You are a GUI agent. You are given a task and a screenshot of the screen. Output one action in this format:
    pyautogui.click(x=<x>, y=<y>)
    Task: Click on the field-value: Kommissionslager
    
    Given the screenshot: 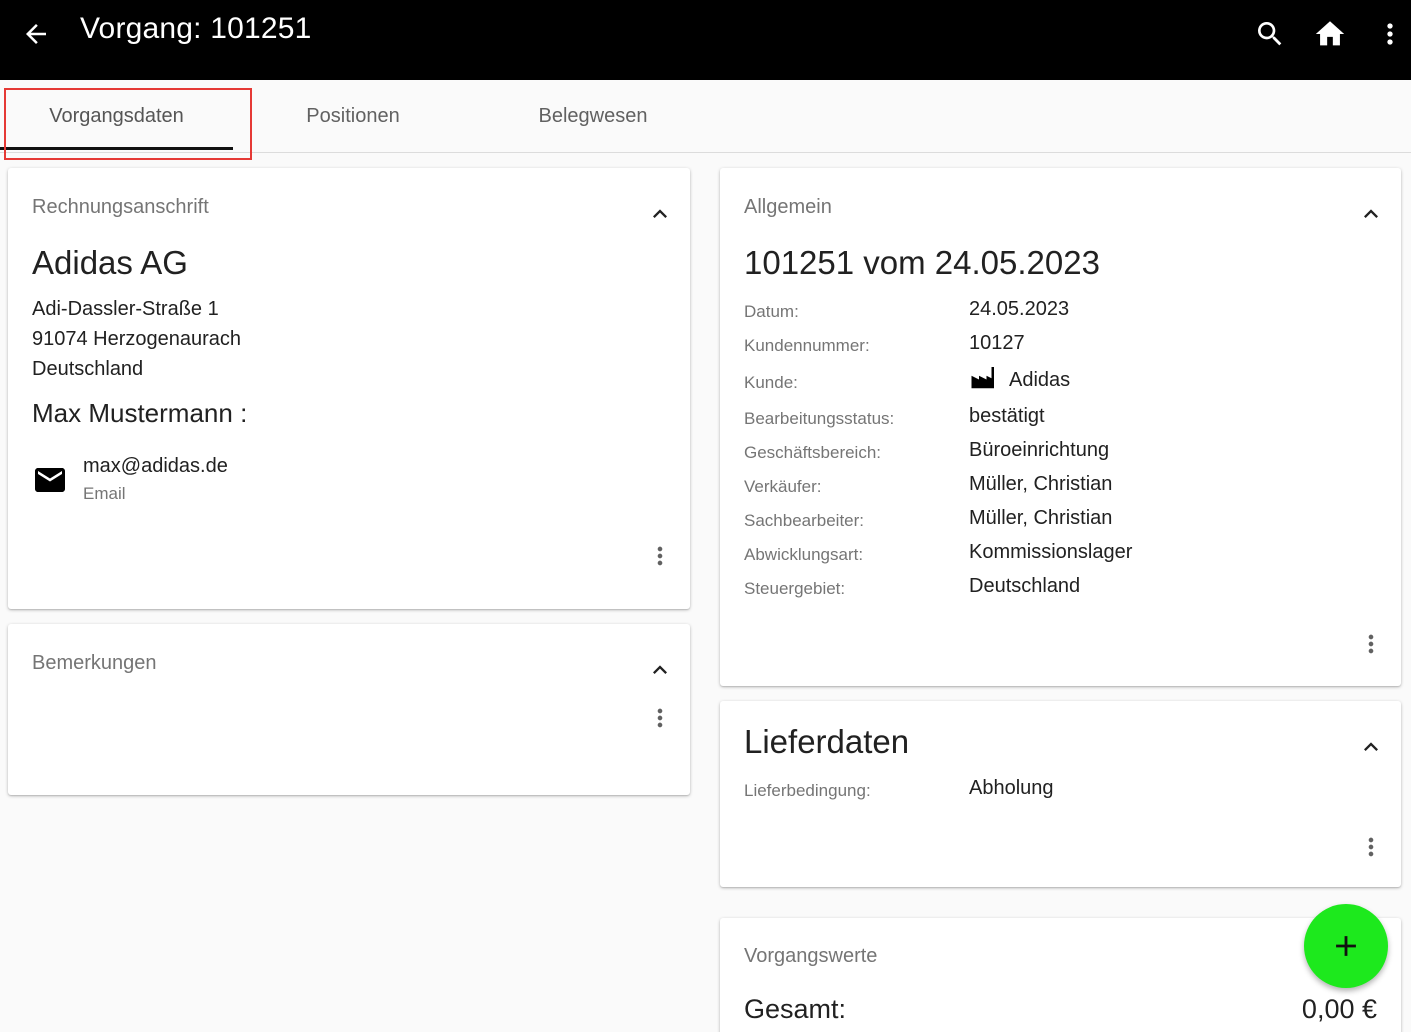 What is the action you would take?
    pyautogui.click(x=1051, y=552)
    